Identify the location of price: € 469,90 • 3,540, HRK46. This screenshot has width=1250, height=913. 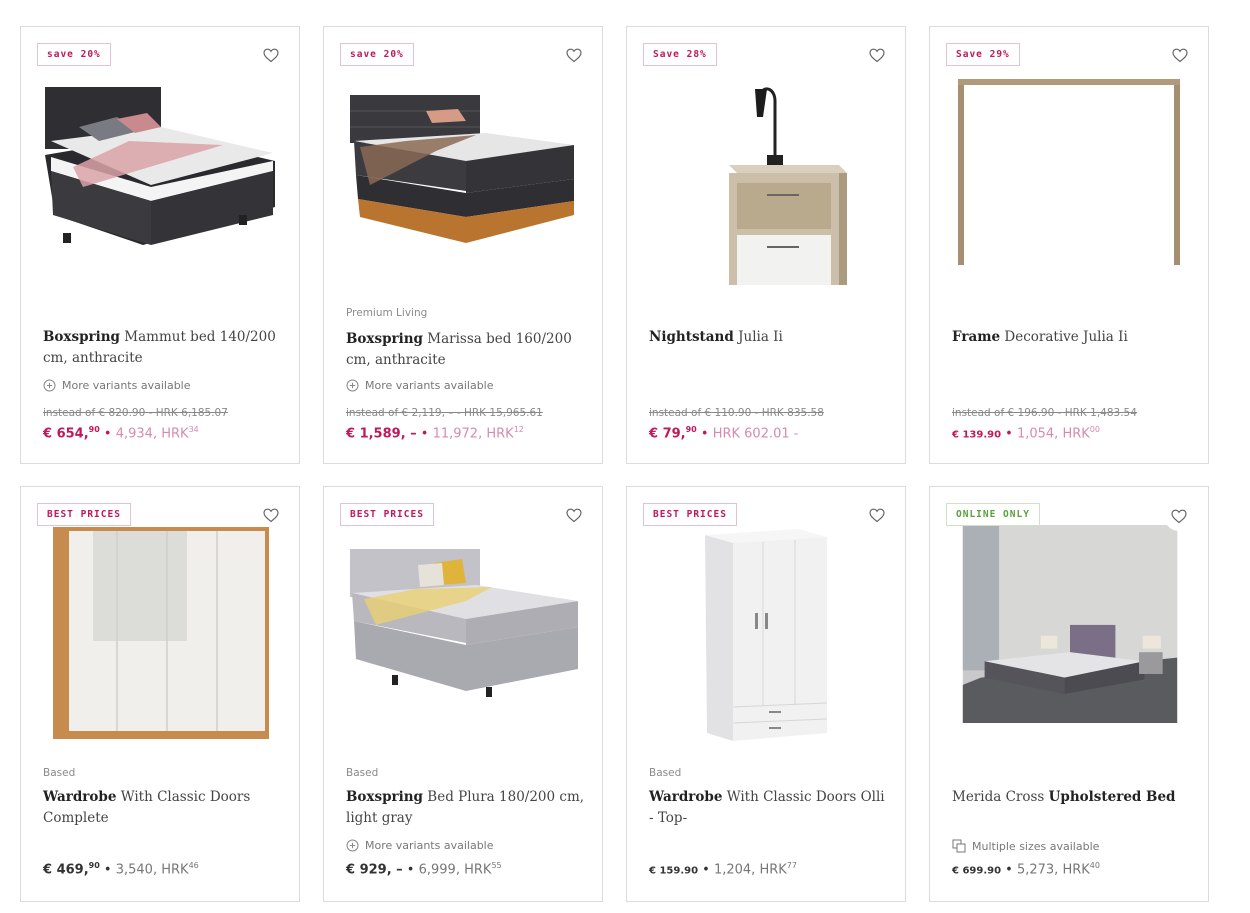
(121, 869).